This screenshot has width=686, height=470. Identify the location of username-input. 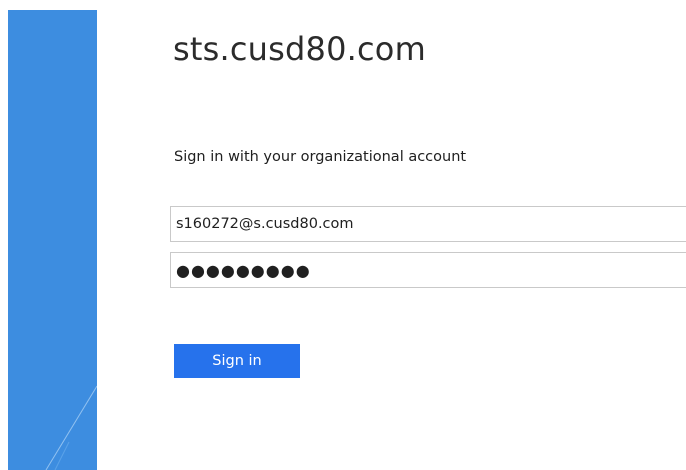
(428, 224).